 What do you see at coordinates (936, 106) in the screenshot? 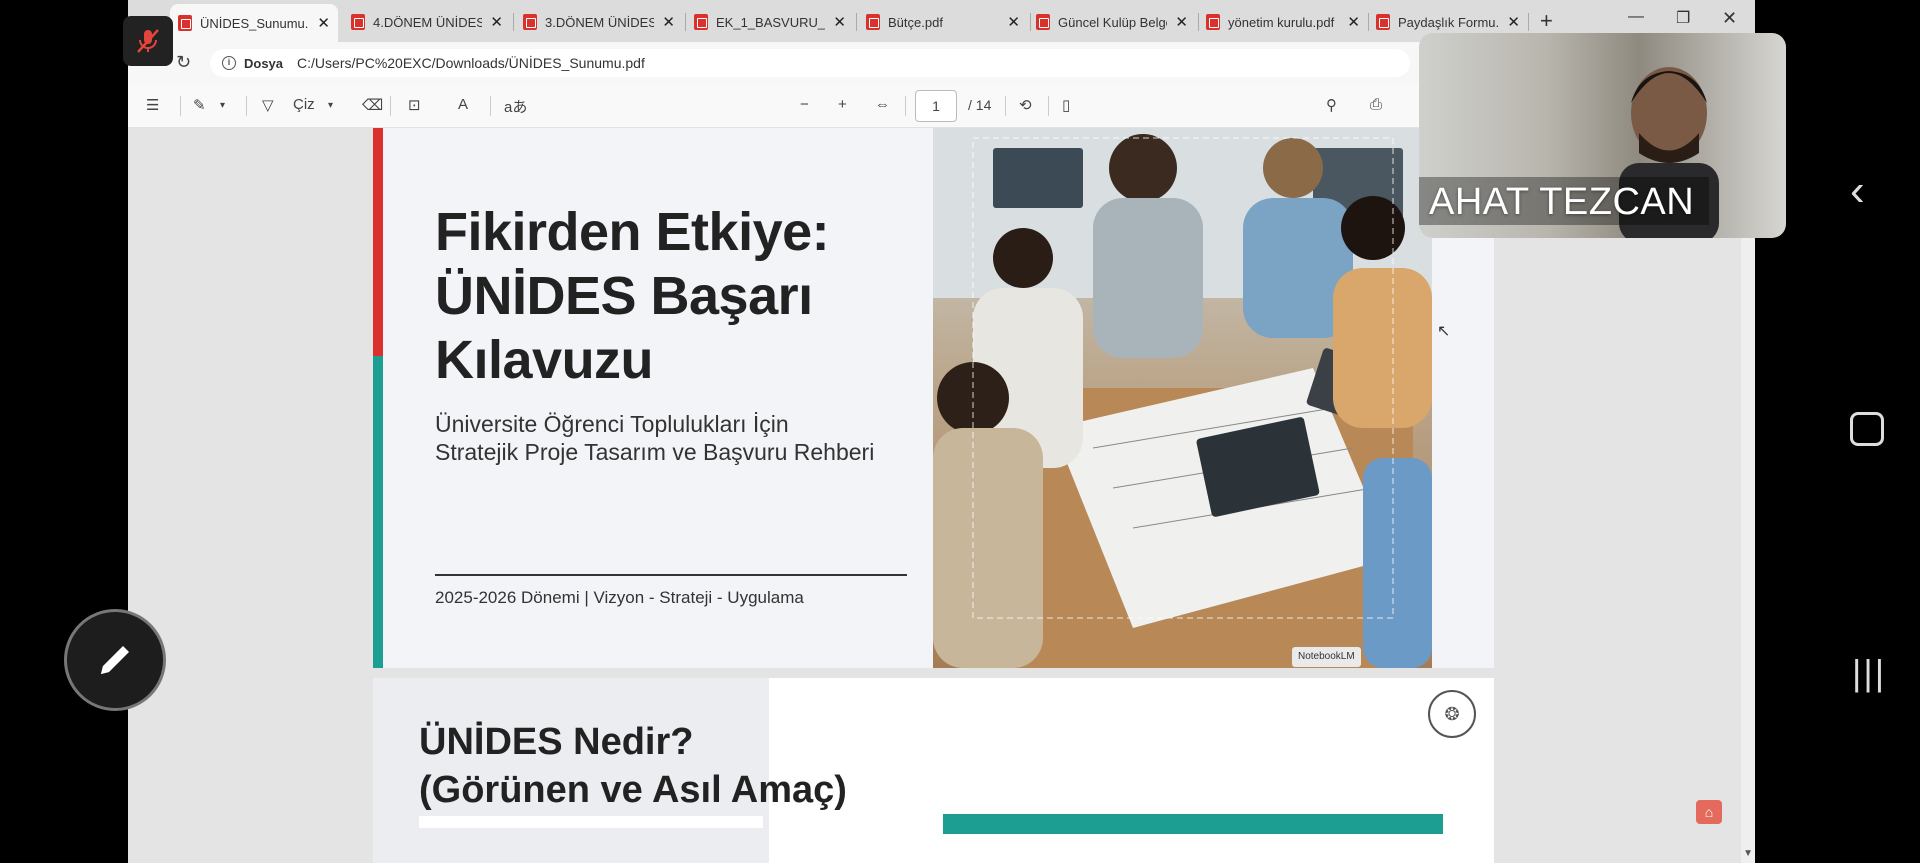
I see `page-number-input: 1` at bounding box center [936, 106].